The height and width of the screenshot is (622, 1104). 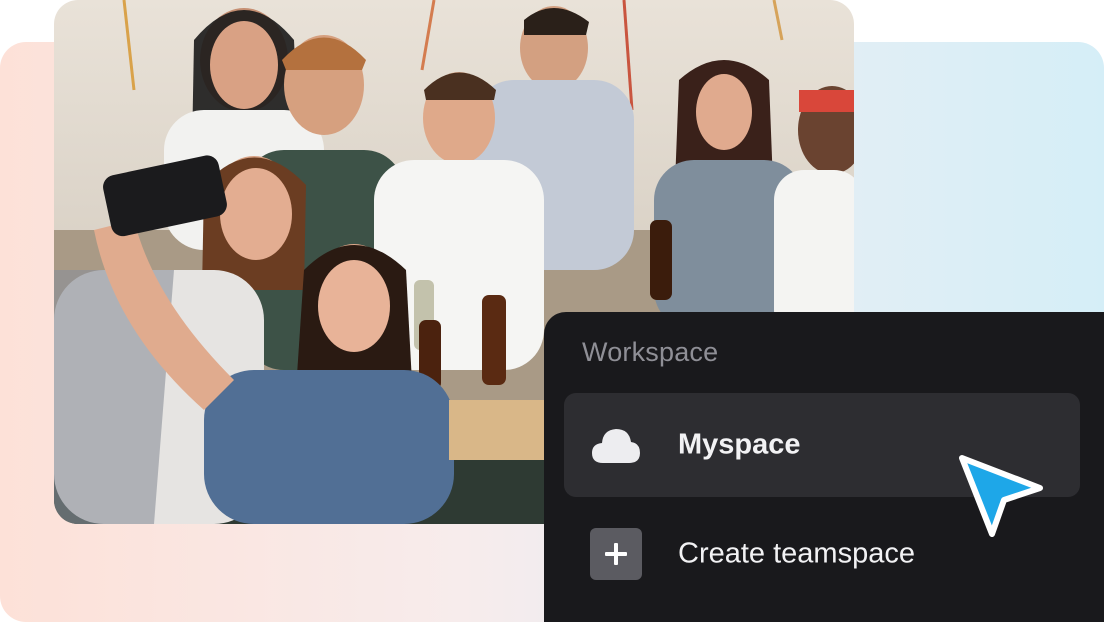 What do you see at coordinates (739, 444) in the screenshot?
I see `workspace-item-label: Myspace` at bounding box center [739, 444].